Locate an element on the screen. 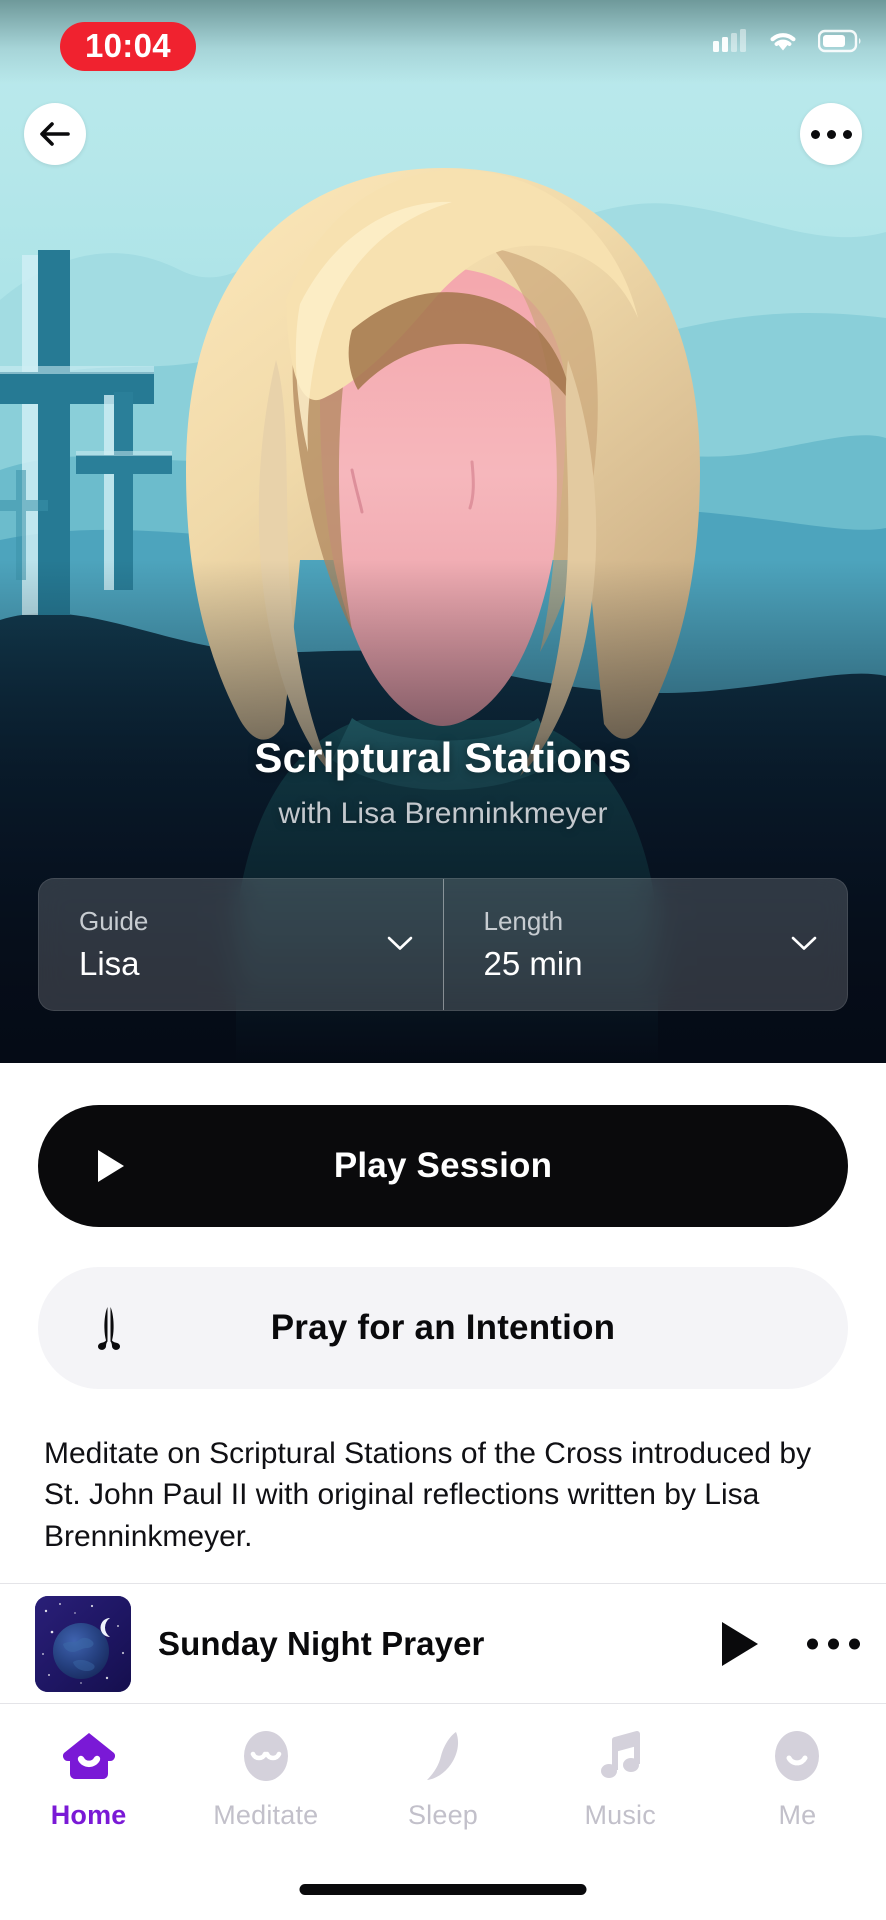 This screenshot has height=1920, width=886. wifi-icon is located at coordinates (783, 42).